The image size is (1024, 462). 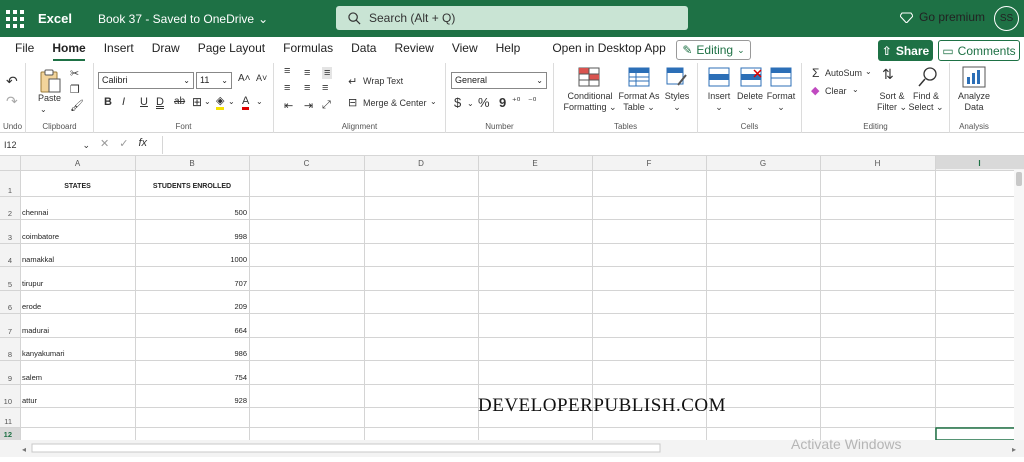 I want to click on decrease-decimal-icon: ⁻⁰, so click(x=532, y=101).